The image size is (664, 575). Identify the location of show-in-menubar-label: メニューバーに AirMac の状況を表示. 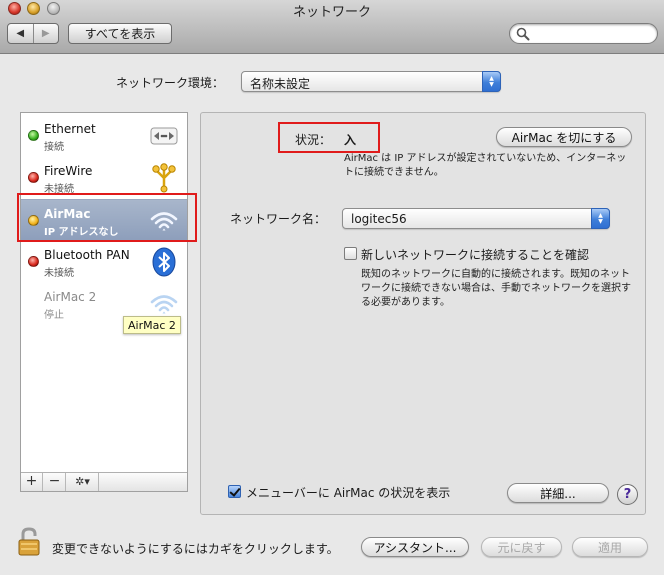
(348, 493).